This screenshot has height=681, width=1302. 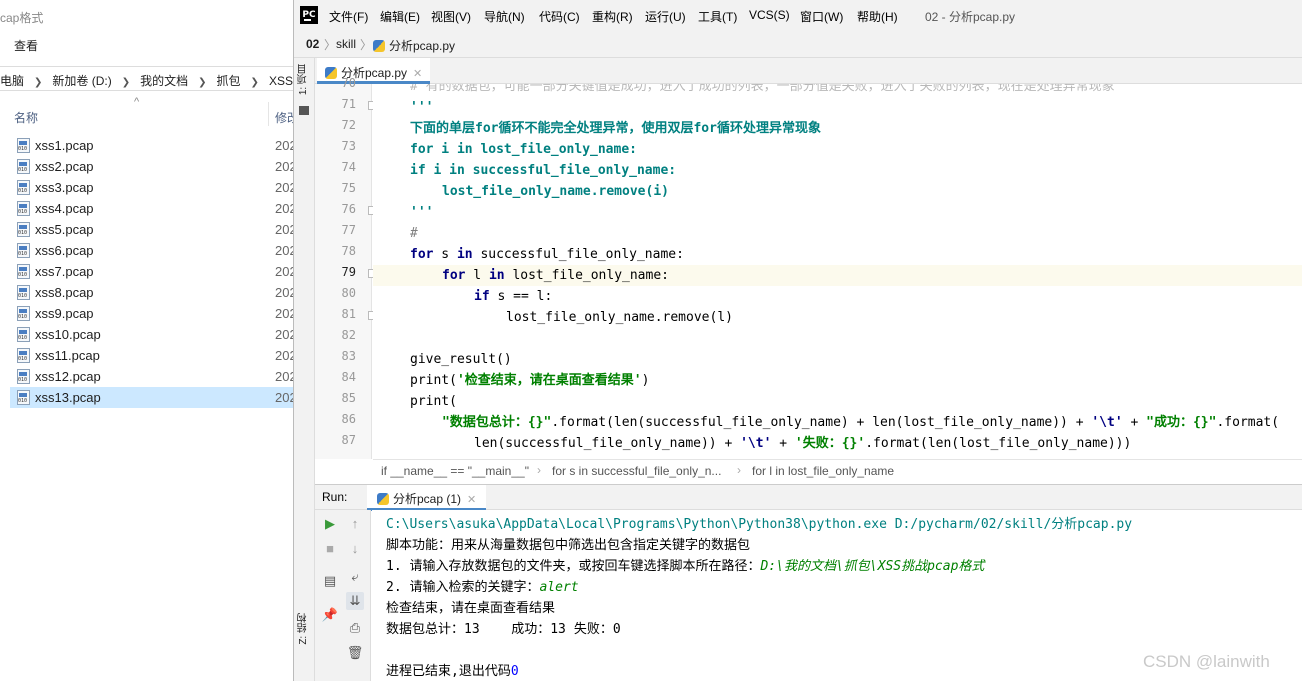 I want to click on file-name: xss8.pcap, so click(x=64, y=292).